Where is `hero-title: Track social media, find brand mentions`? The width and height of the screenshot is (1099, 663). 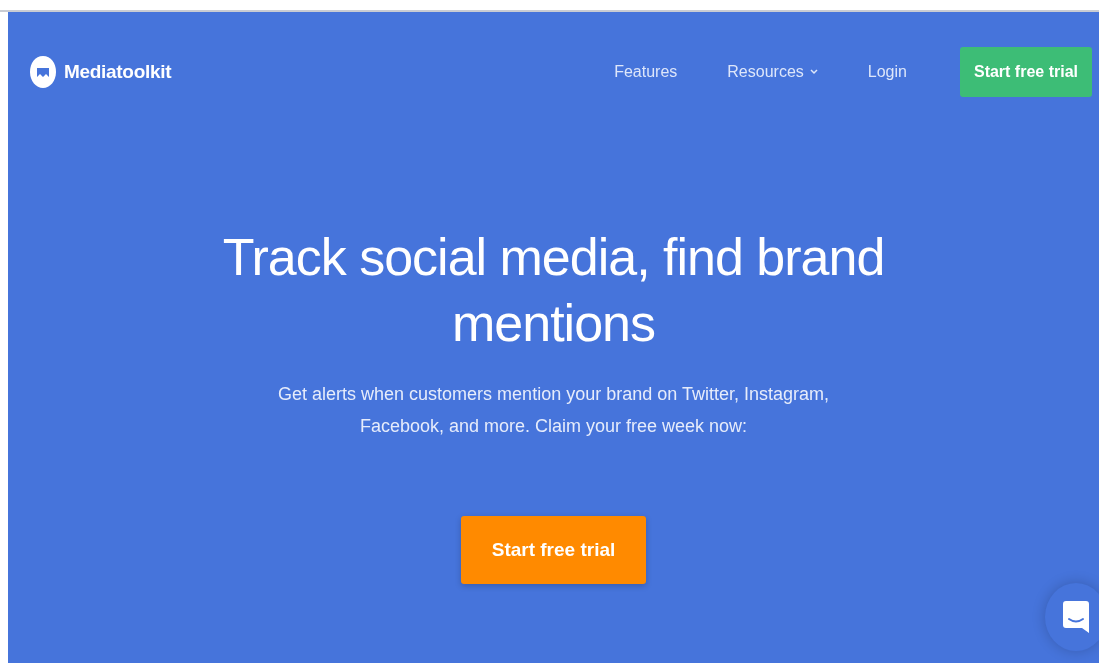 hero-title: Track social media, find brand mentions is located at coordinates (553, 290).